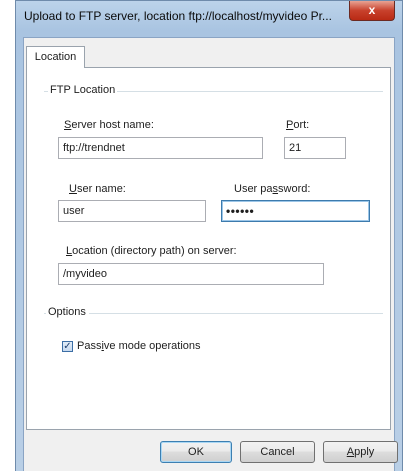 This screenshot has height=471, width=413. Describe the element at coordinates (298, 125) in the screenshot. I see `port-label: Port:` at that location.